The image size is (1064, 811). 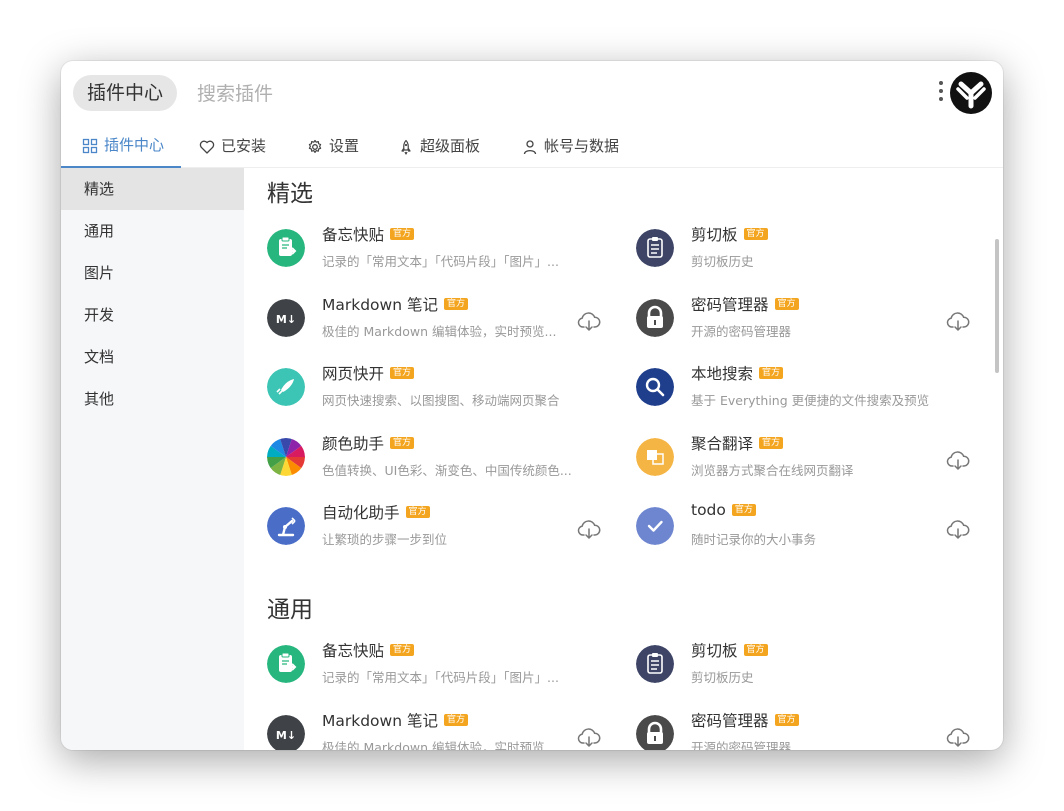 What do you see at coordinates (450, 146) in the screenshot?
I see `tab-label: 超级面板` at bounding box center [450, 146].